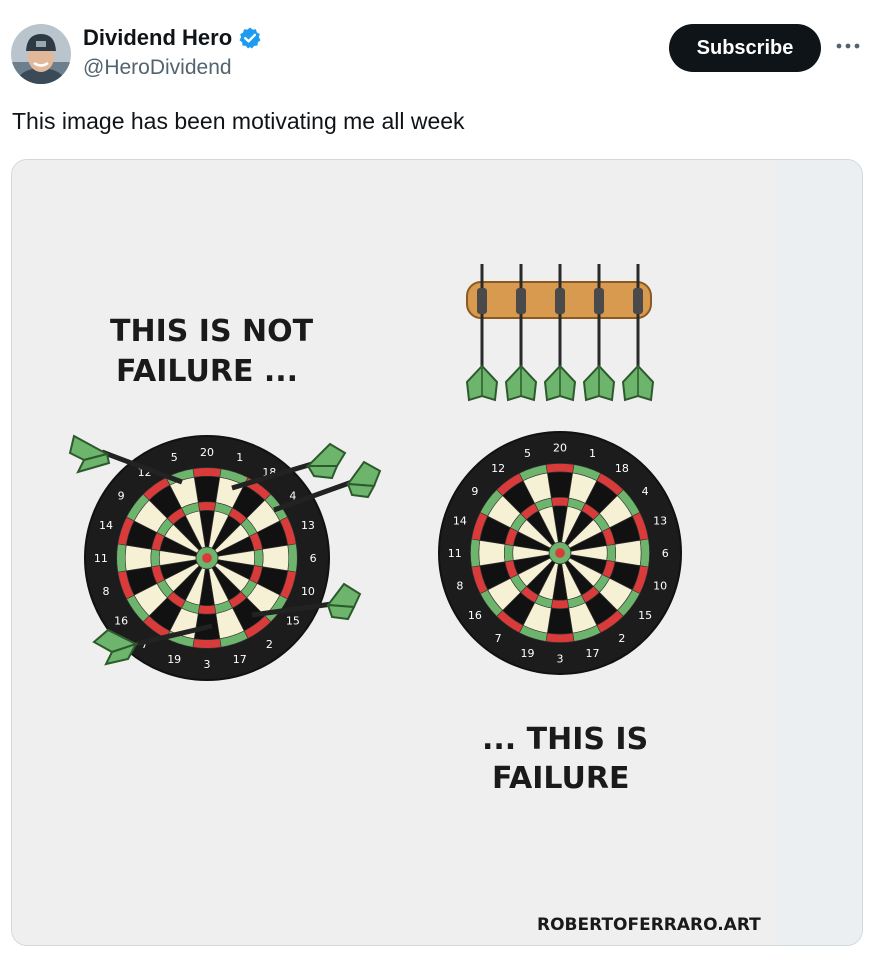 This screenshot has height=961, width=872. I want to click on author-name-row: Dividend Hero, so click(172, 38).